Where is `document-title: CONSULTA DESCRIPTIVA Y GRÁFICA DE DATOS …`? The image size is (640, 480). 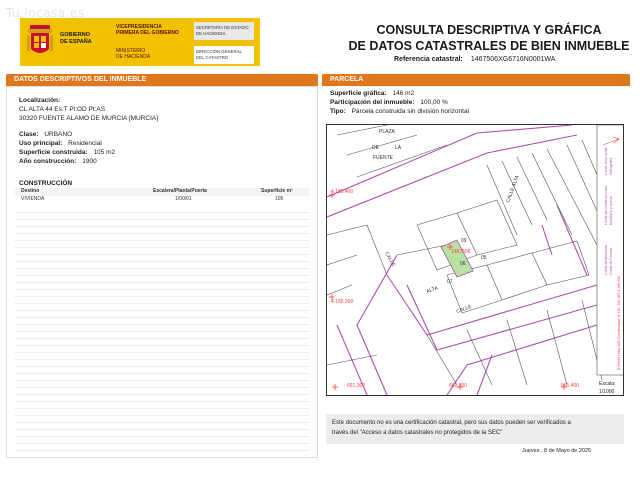 document-title: CONSULTA DESCRIPTIVA Y GRÁFICA DE DATOS … is located at coordinates (489, 38).